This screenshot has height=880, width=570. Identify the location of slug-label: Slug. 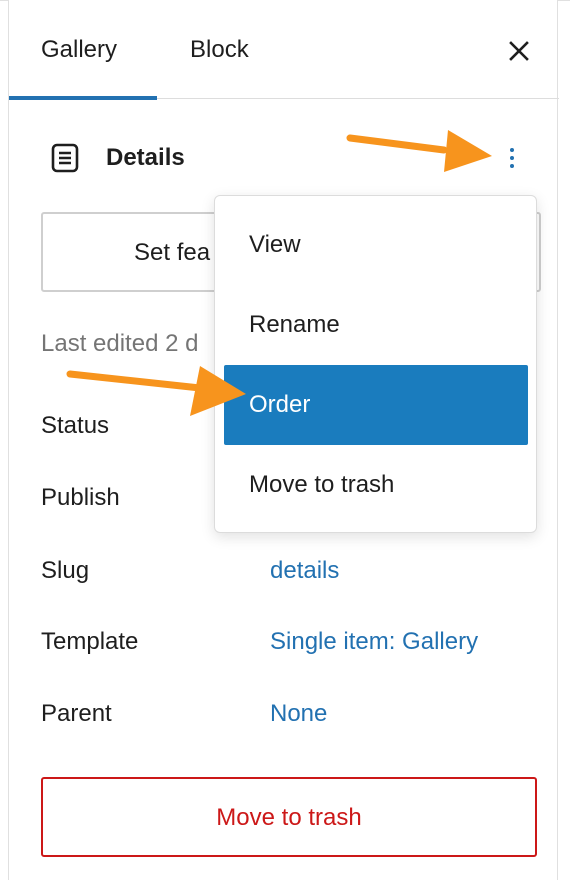
(65, 570).